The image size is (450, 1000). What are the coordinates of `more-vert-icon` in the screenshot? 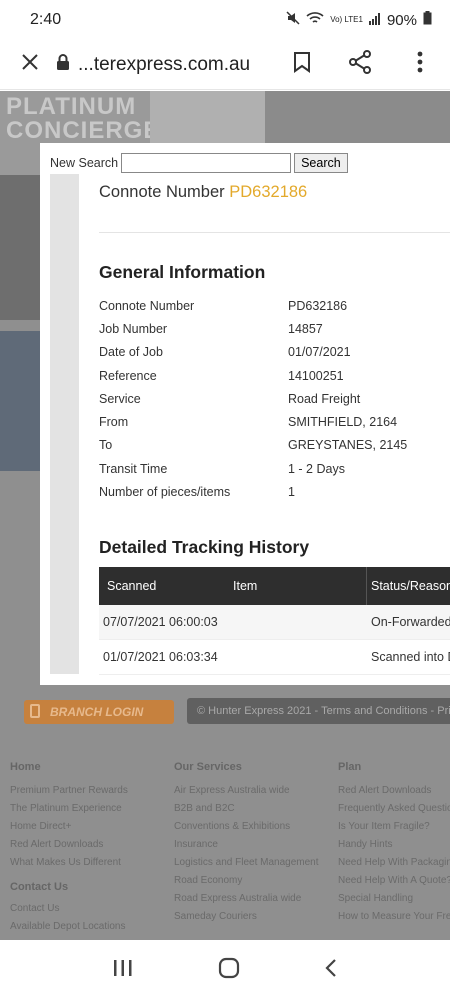 It's located at (420, 64).